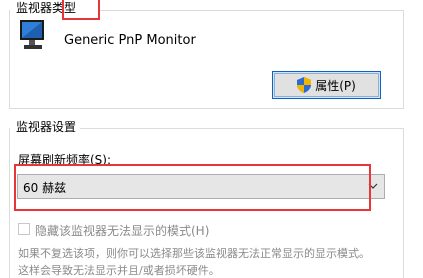 The height and width of the screenshot is (278, 423). I want to click on uac-shield-icon, so click(304, 85).